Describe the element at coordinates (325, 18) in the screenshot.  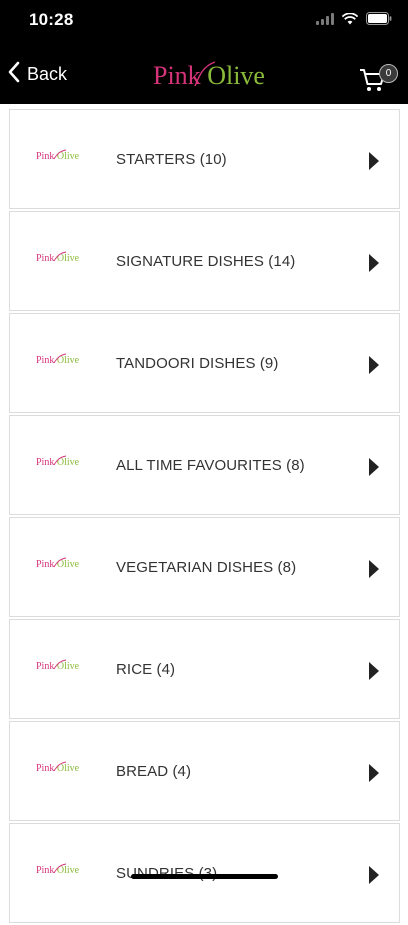
I see `cellular-signal-icon` at that location.